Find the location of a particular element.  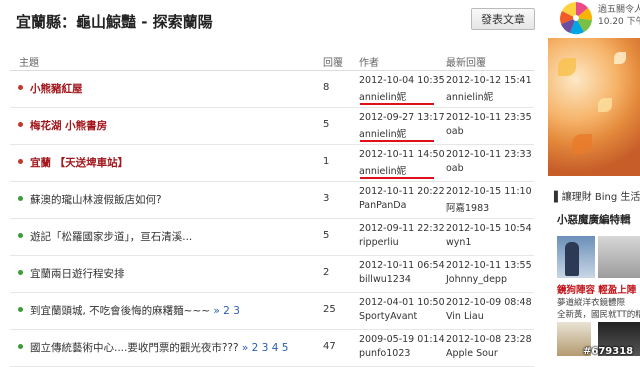

last-reply-author: 阿嘉1983 is located at coordinates (467, 207).